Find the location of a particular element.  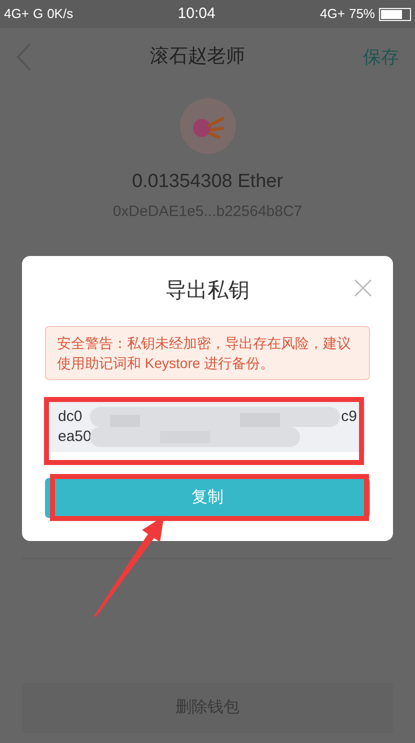

status-text: 4G+ is located at coordinates (16, 14).